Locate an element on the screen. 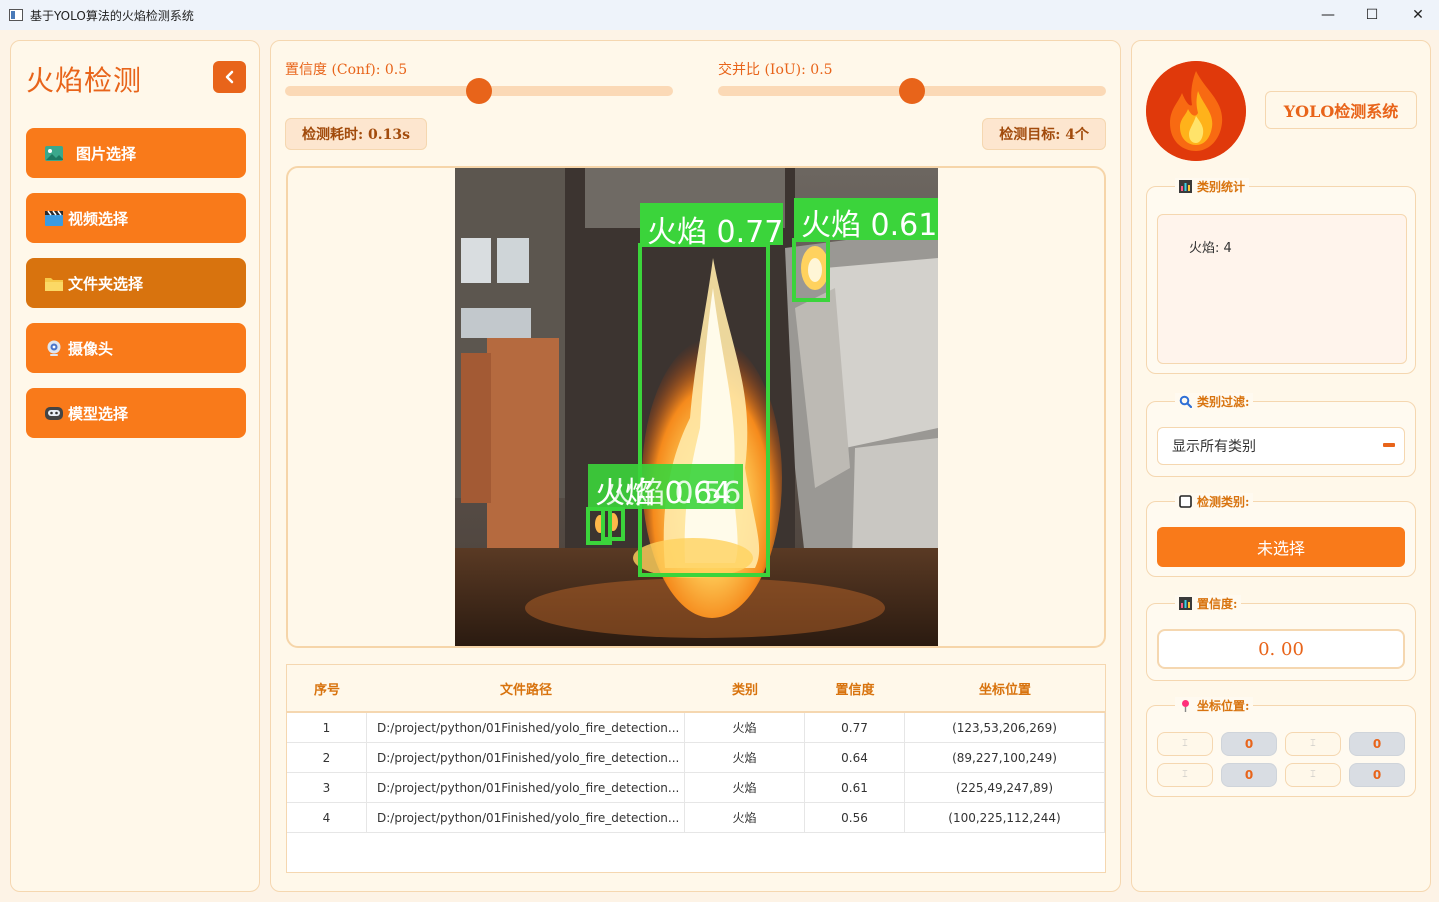 The height and width of the screenshot is (902, 1439). cell-coords: (225,49,247,89) is located at coordinates (1005, 787).